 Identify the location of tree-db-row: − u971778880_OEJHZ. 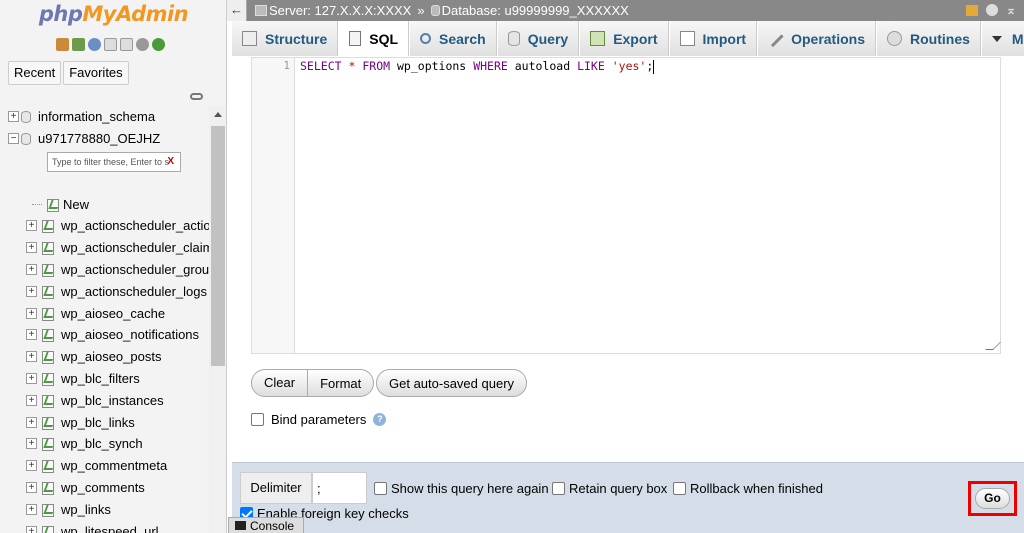
(104, 139).